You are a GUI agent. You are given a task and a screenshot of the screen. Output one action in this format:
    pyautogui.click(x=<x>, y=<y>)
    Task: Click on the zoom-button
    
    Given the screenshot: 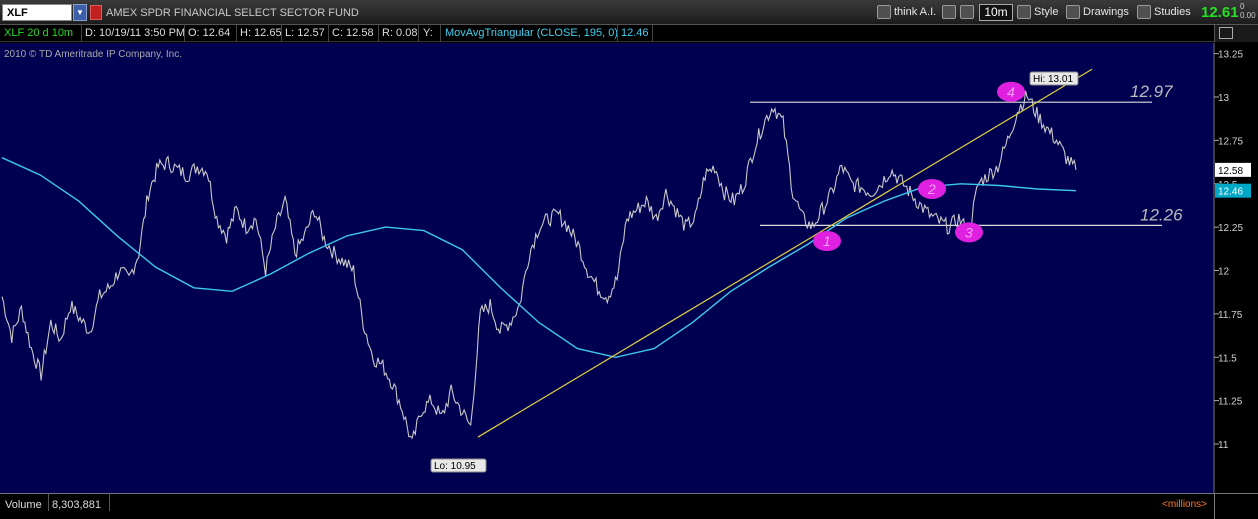 What is the action you would take?
    pyautogui.click(x=968, y=12)
    